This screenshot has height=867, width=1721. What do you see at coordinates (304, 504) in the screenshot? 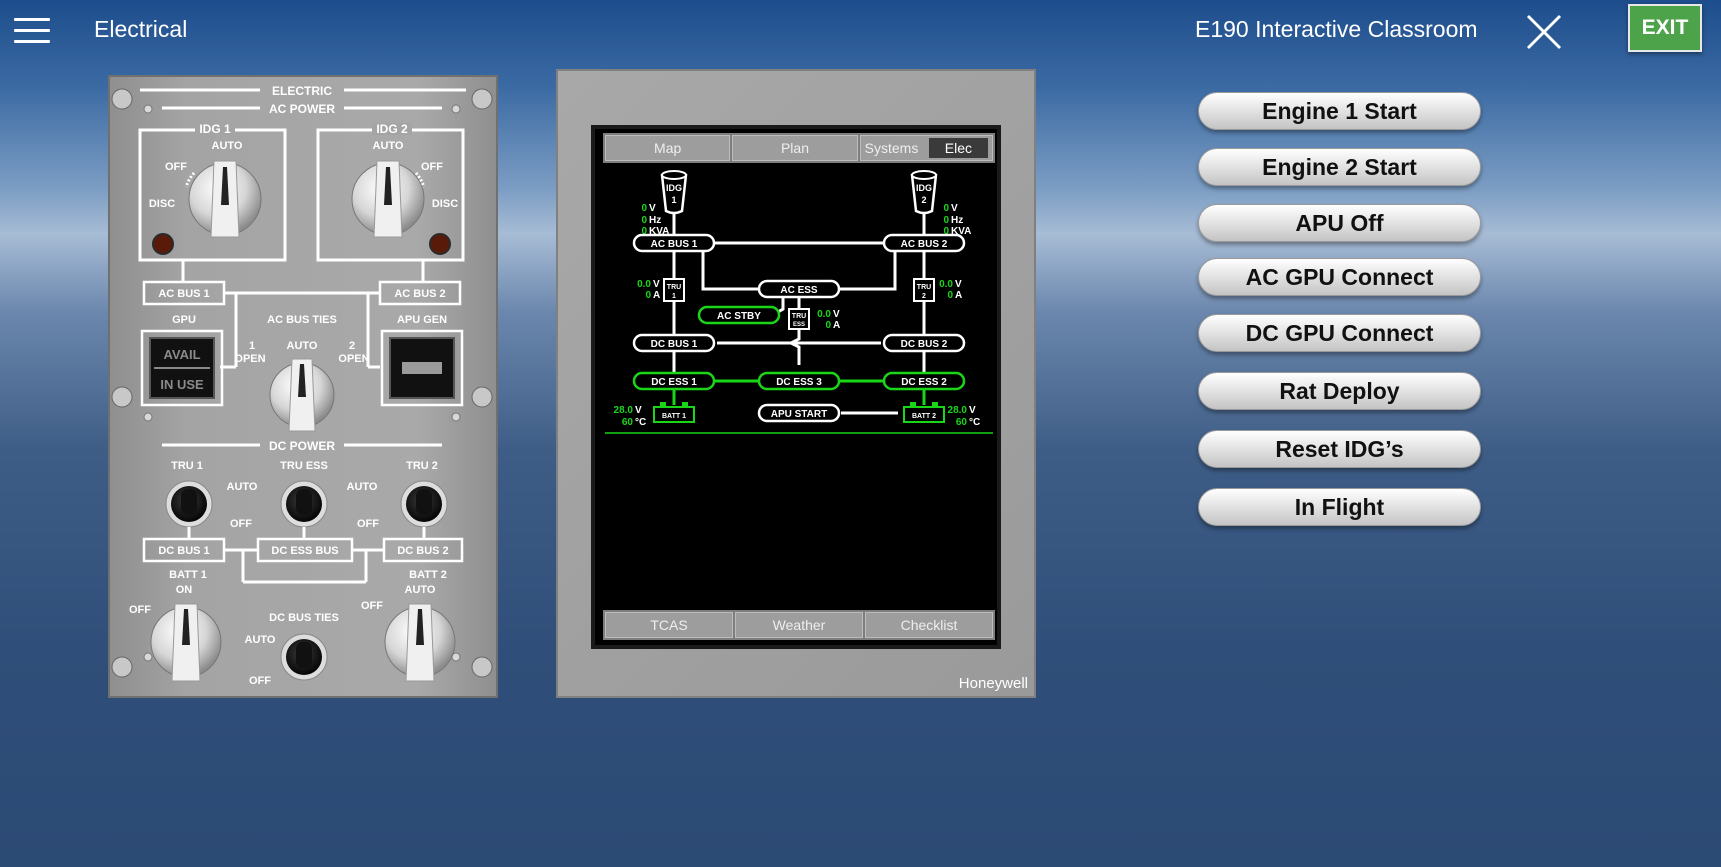
I see `tru-ess-toggle-switch` at bounding box center [304, 504].